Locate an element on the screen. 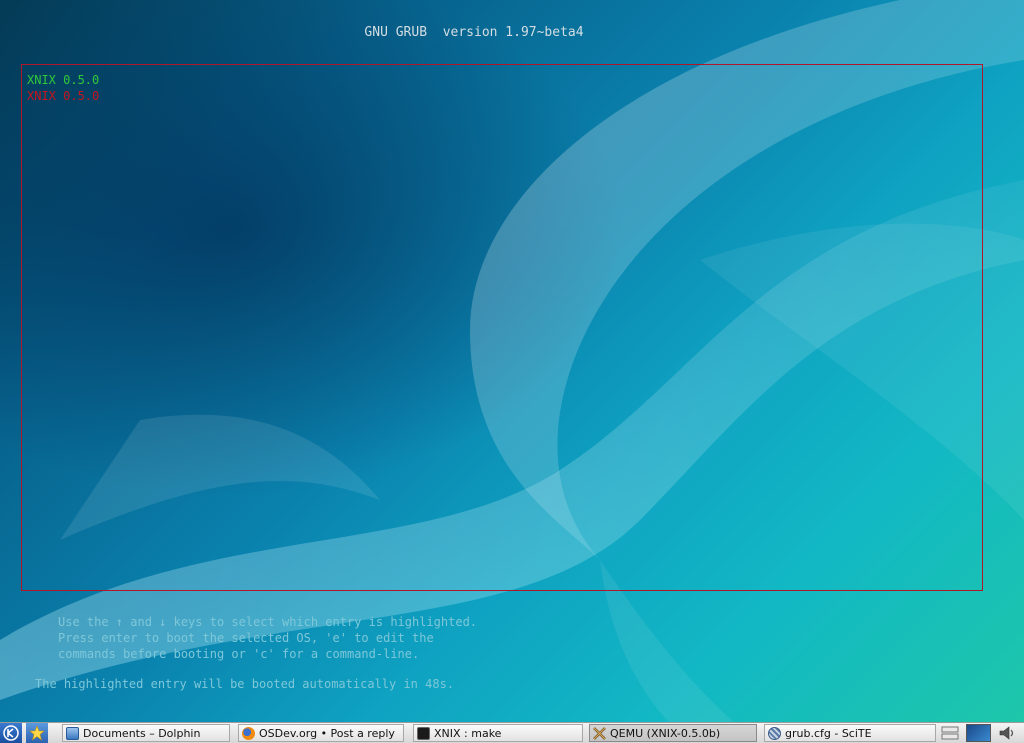  task-label: QEMU (XNIX-0.5.0b) is located at coordinates (665, 733).